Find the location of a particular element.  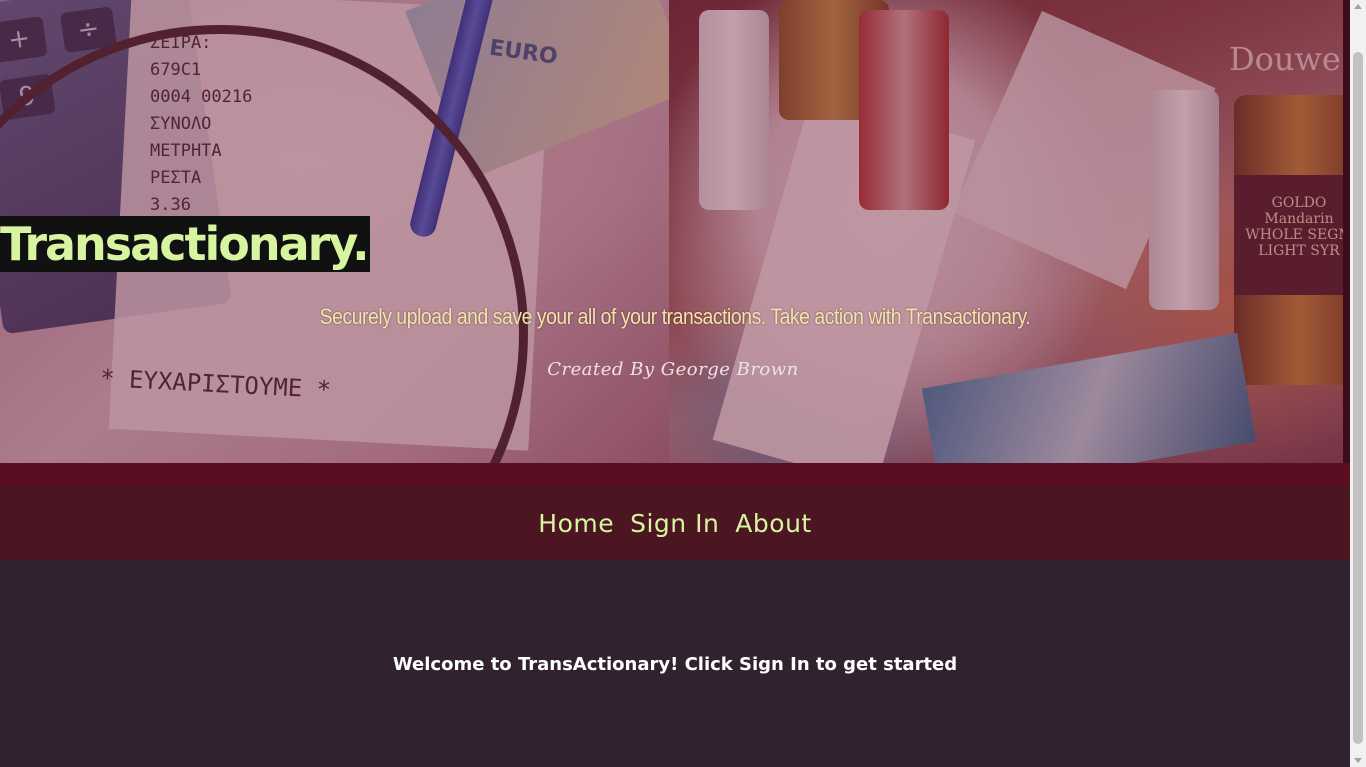

nav-divider is located at coordinates (675, 473).